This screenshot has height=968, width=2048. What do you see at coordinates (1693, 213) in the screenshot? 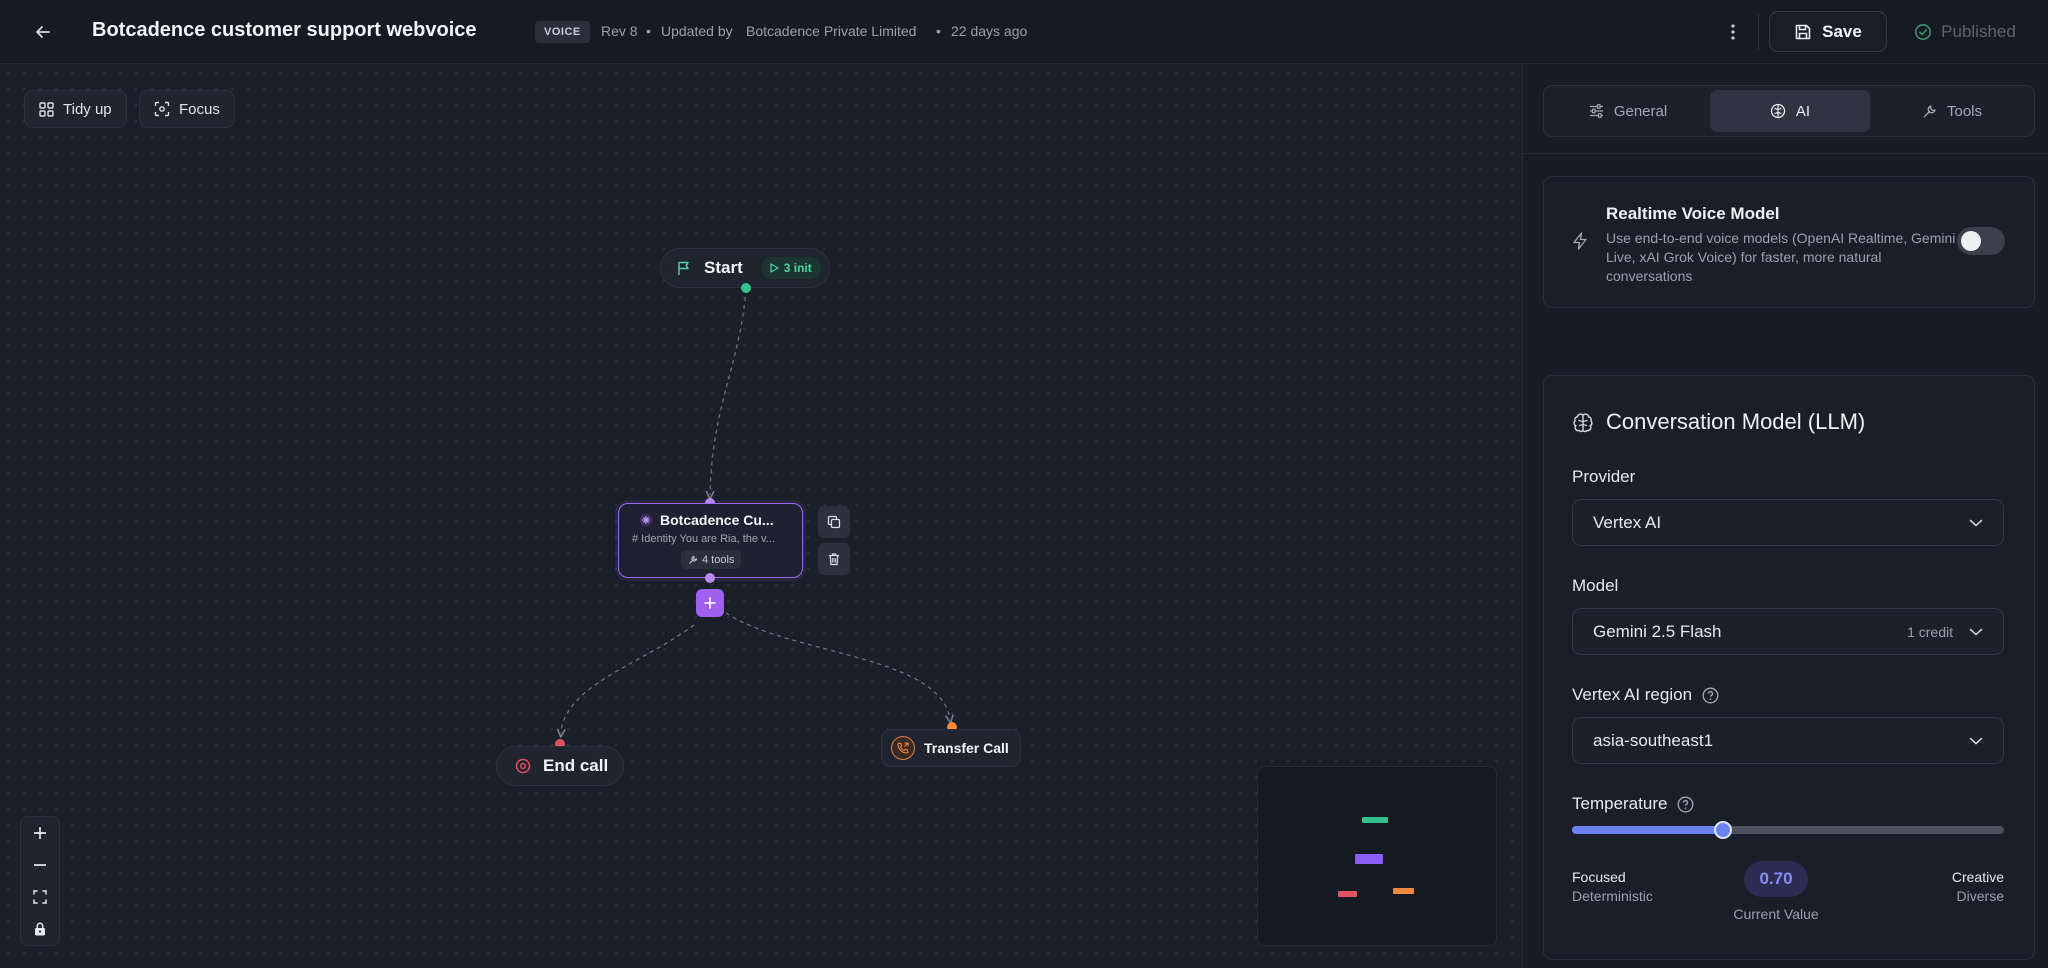
I see `realtime-title: Realtime Voice Model` at bounding box center [1693, 213].